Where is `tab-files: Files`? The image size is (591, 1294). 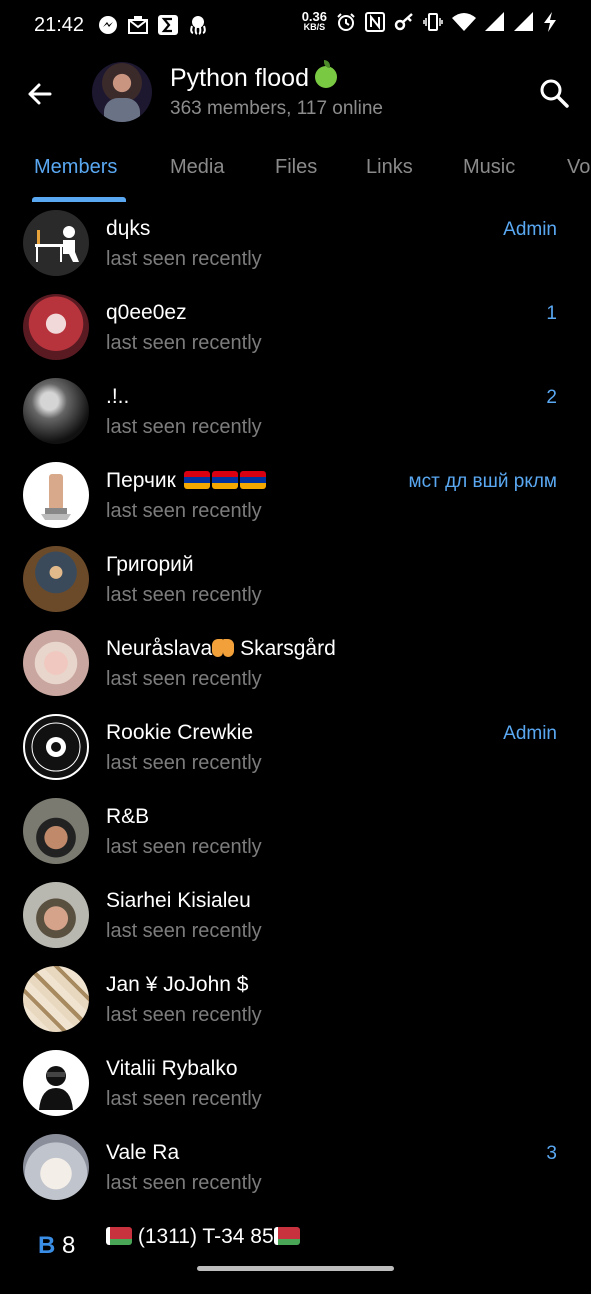 tab-files: Files is located at coordinates (296, 167).